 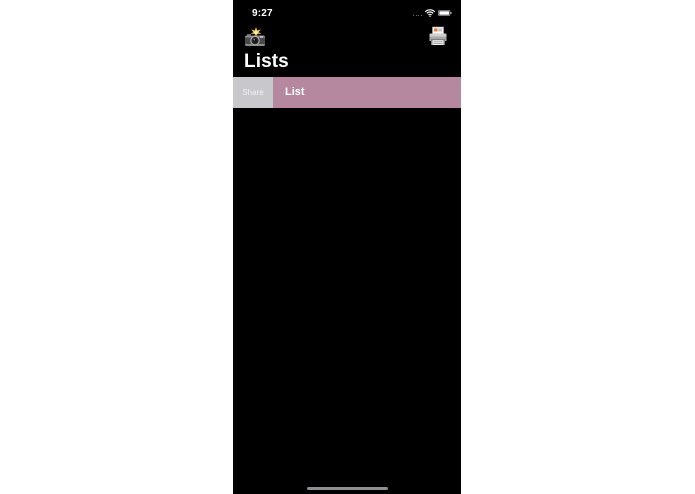 What do you see at coordinates (438, 36) in the screenshot?
I see `printer-icon` at bounding box center [438, 36].